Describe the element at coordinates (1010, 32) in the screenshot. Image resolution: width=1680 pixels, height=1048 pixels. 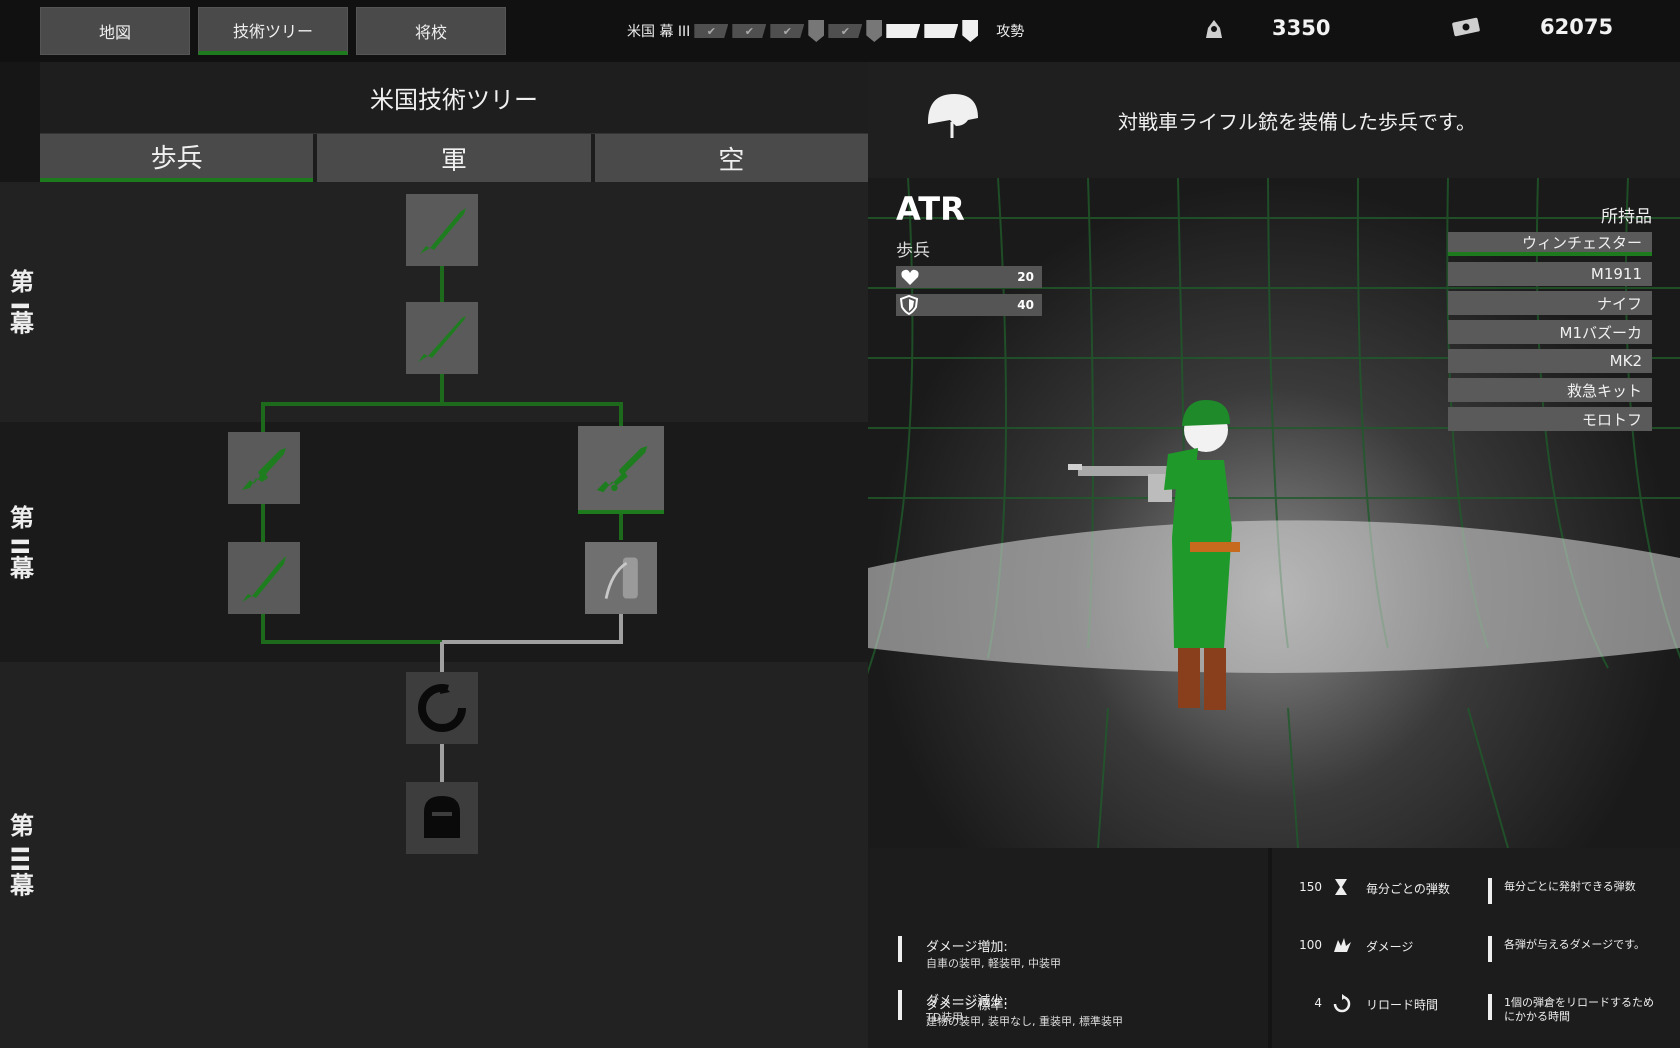
I see `campaign-end-label: 攻勢` at that location.